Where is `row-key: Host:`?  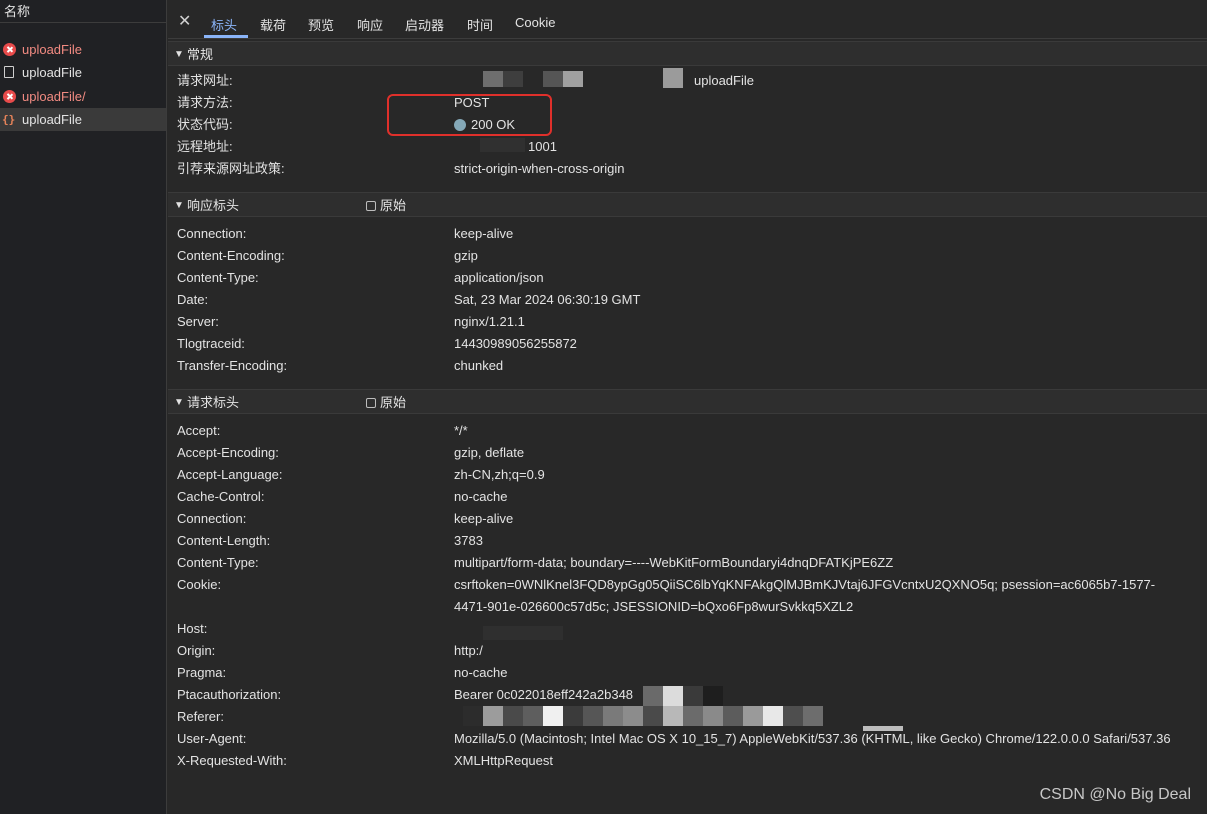
row-key: Host: is located at coordinates (192, 628).